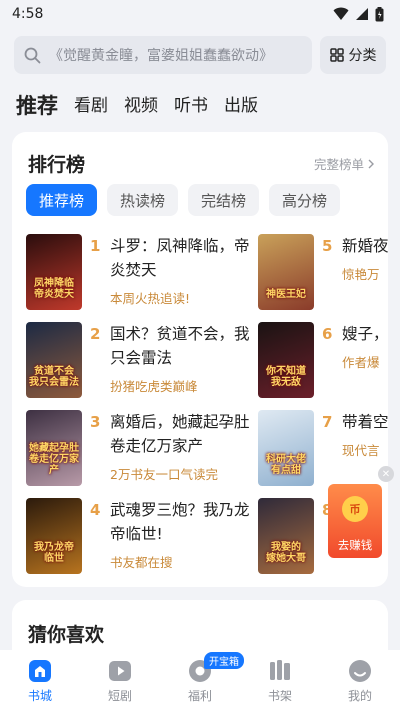 The width and height of the screenshot is (400, 711). I want to click on category-button: 分类, so click(353, 55).